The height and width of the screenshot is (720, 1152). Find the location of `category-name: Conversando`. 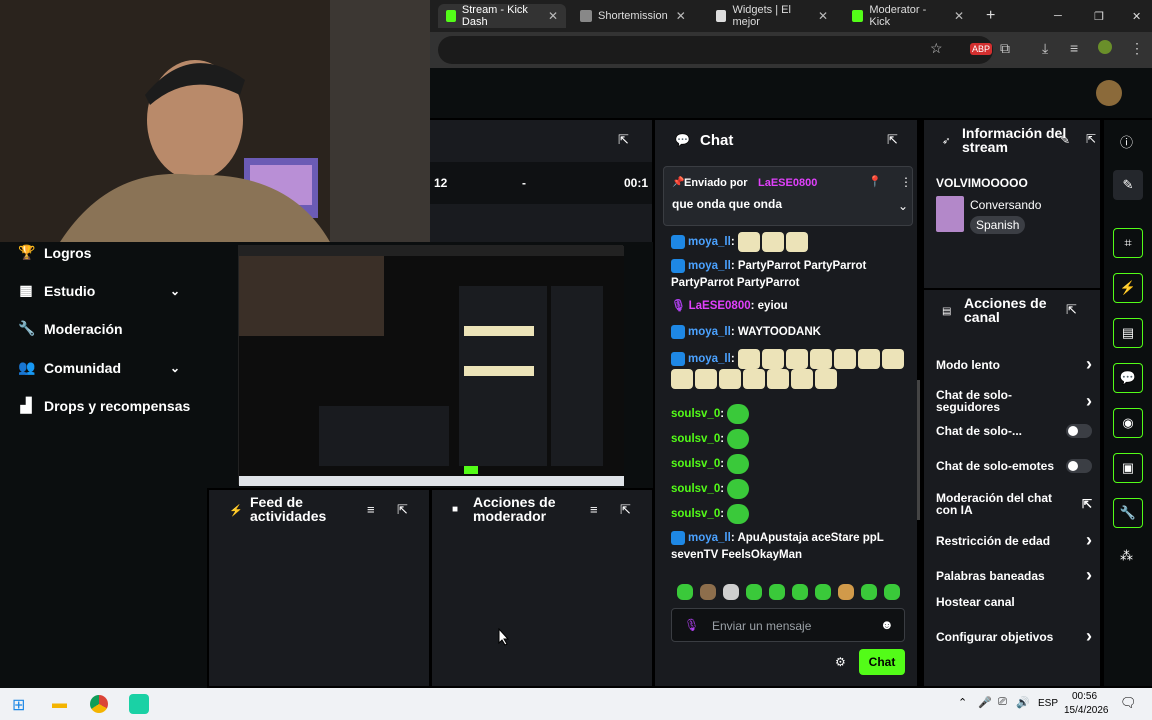

category-name: Conversando is located at coordinates (1005, 205).